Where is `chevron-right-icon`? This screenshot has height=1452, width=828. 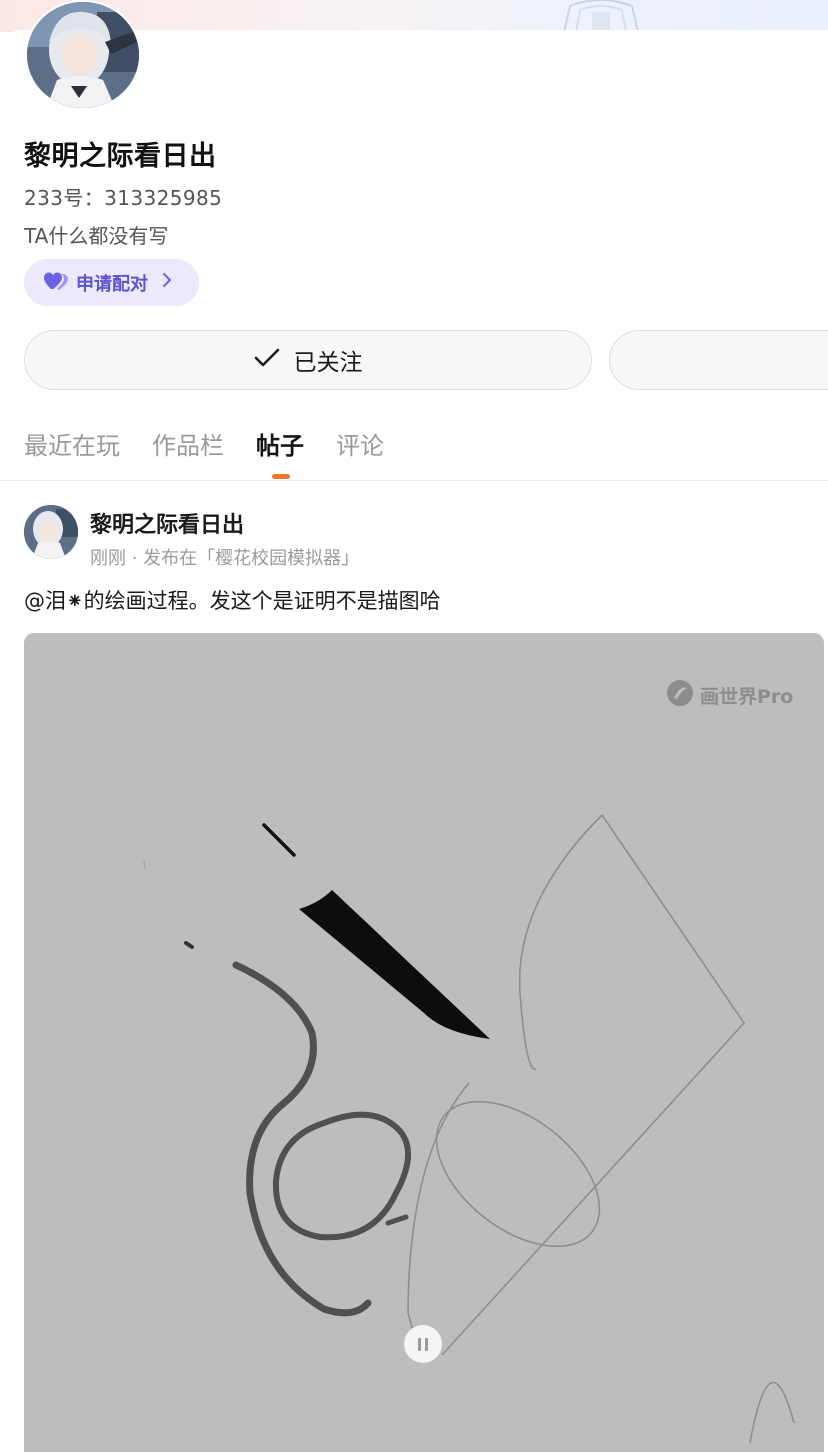
chevron-right-icon is located at coordinates (167, 282).